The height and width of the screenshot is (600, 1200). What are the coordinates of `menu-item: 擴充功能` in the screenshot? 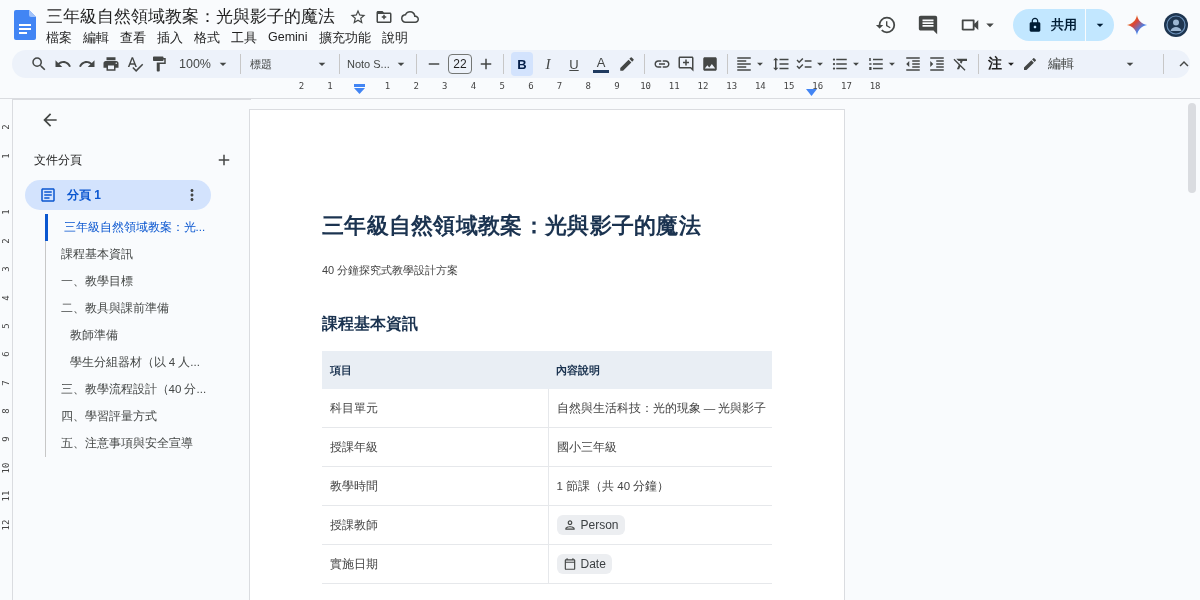 It's located at (344, 38).